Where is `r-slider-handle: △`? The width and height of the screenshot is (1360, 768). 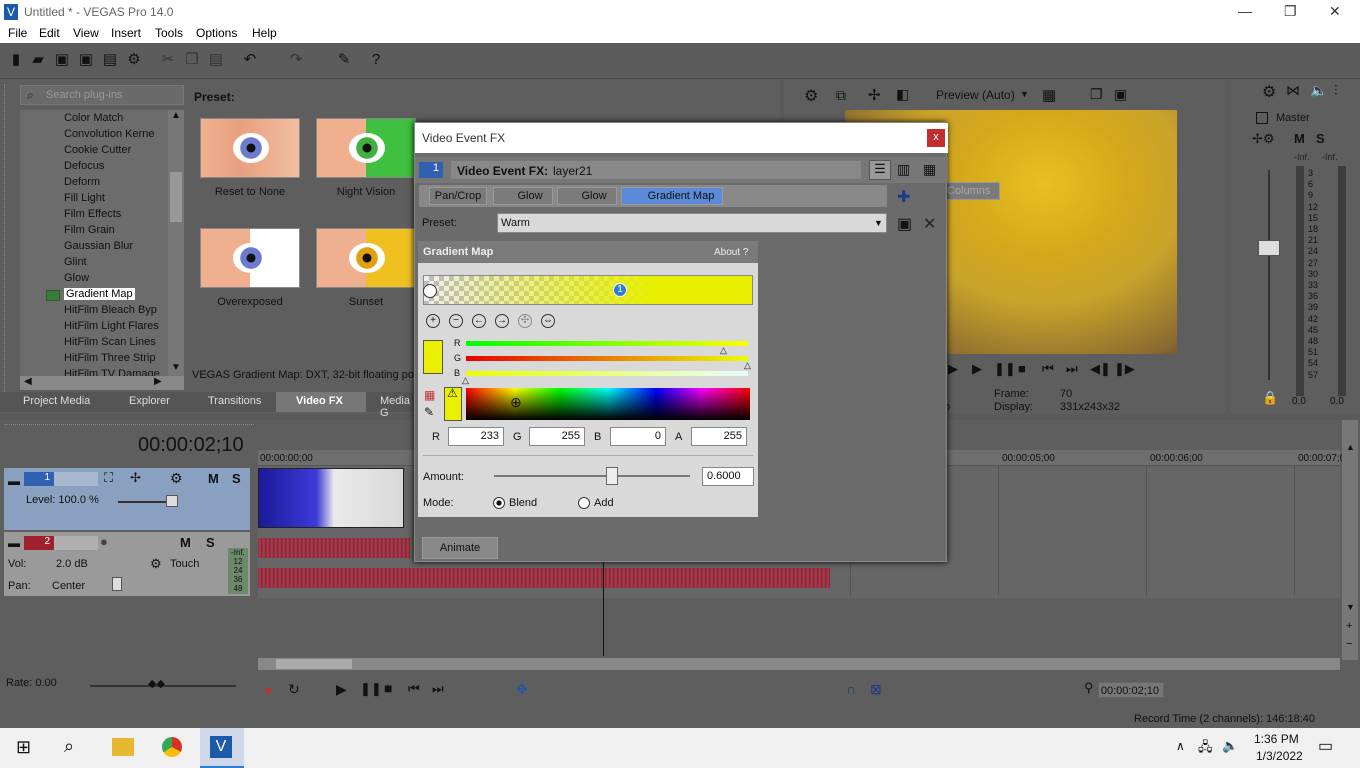
r-slider-handle: △ is located at coordinates (723, 350).